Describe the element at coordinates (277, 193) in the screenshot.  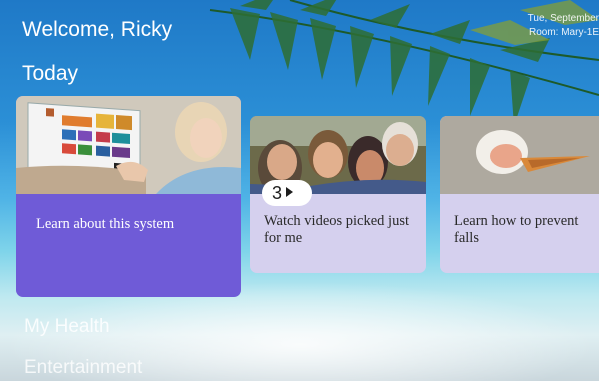
I see `video-count: 3` at that location.